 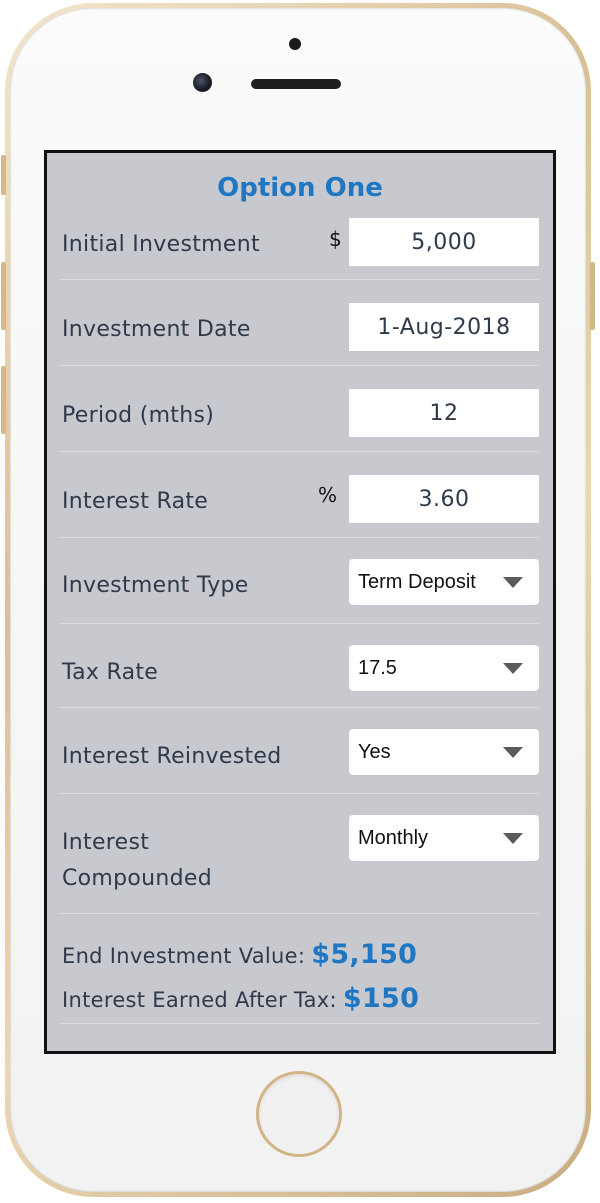 What do you see at coordinates (444, 242) in the screenshot?
I see `initial-investment-input: 5,000` at bounding box center [444, 242].